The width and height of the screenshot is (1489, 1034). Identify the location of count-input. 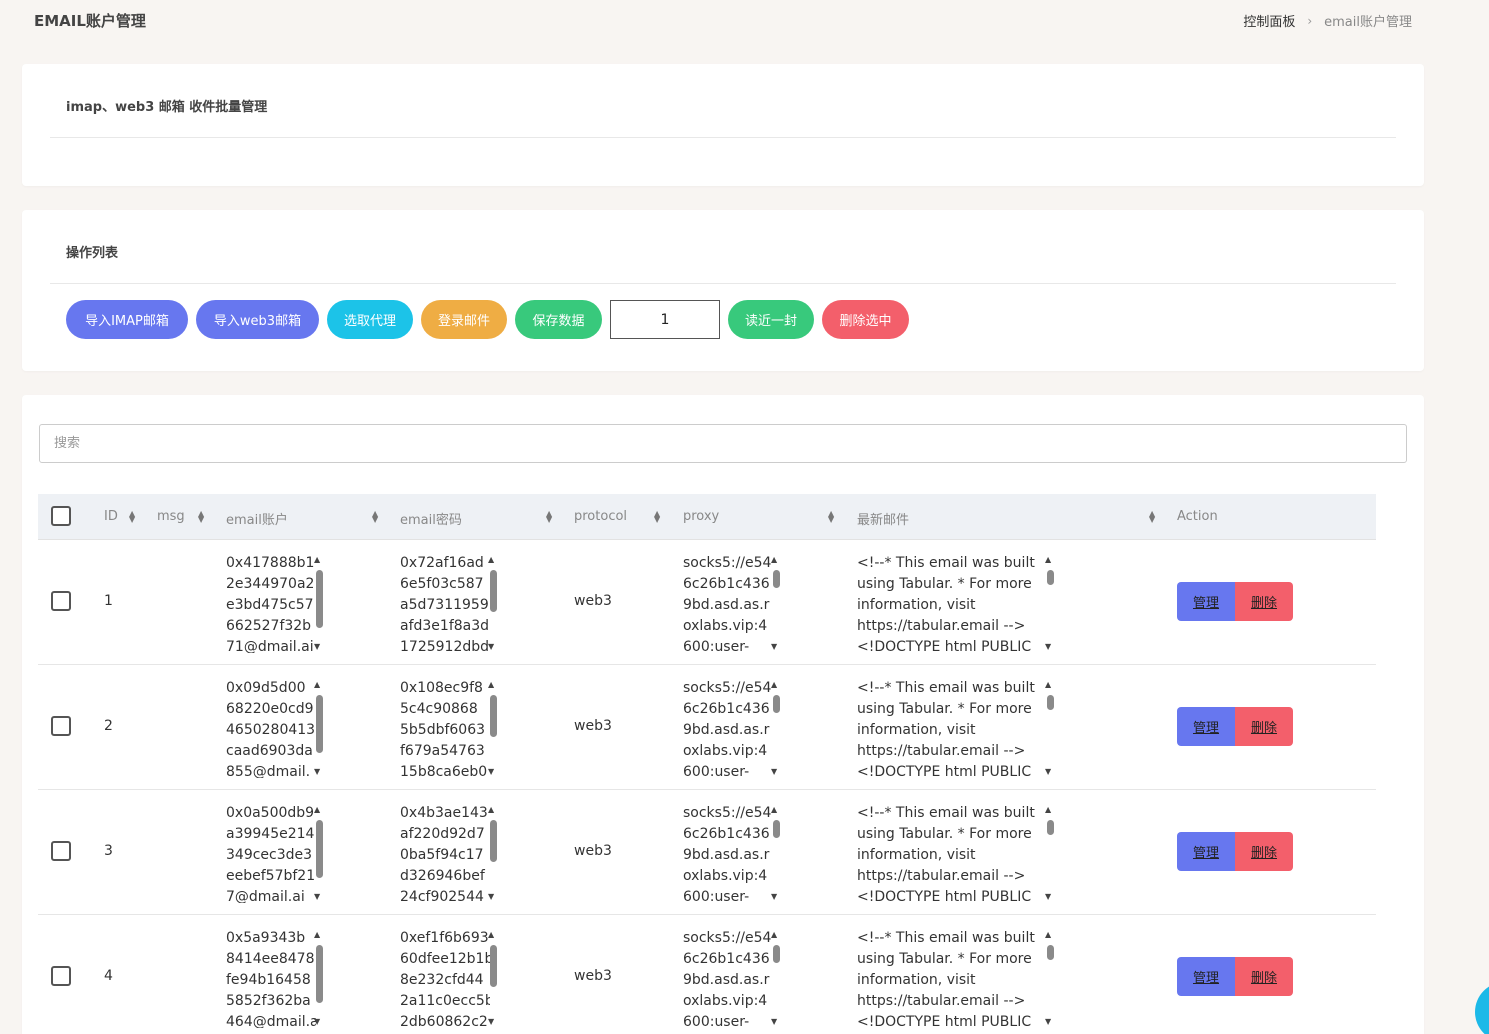
(665, 319).